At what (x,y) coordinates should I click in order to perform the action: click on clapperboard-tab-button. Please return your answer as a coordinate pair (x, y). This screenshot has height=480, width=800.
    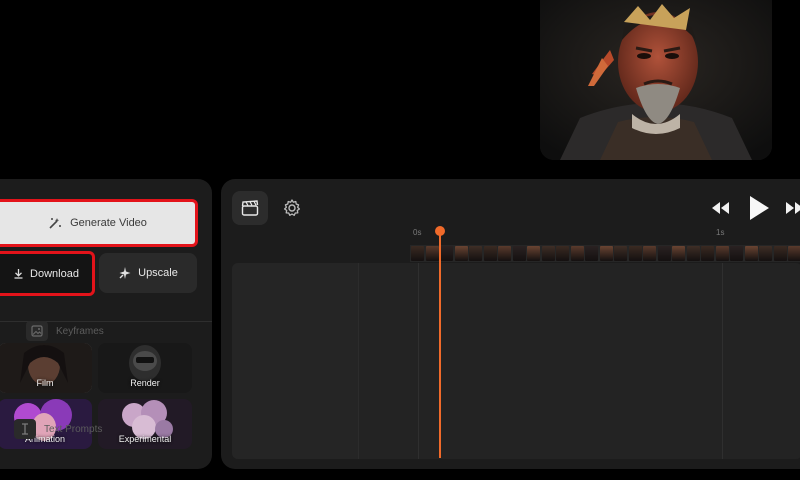
    Looking at the image, I should click on (250, 208).